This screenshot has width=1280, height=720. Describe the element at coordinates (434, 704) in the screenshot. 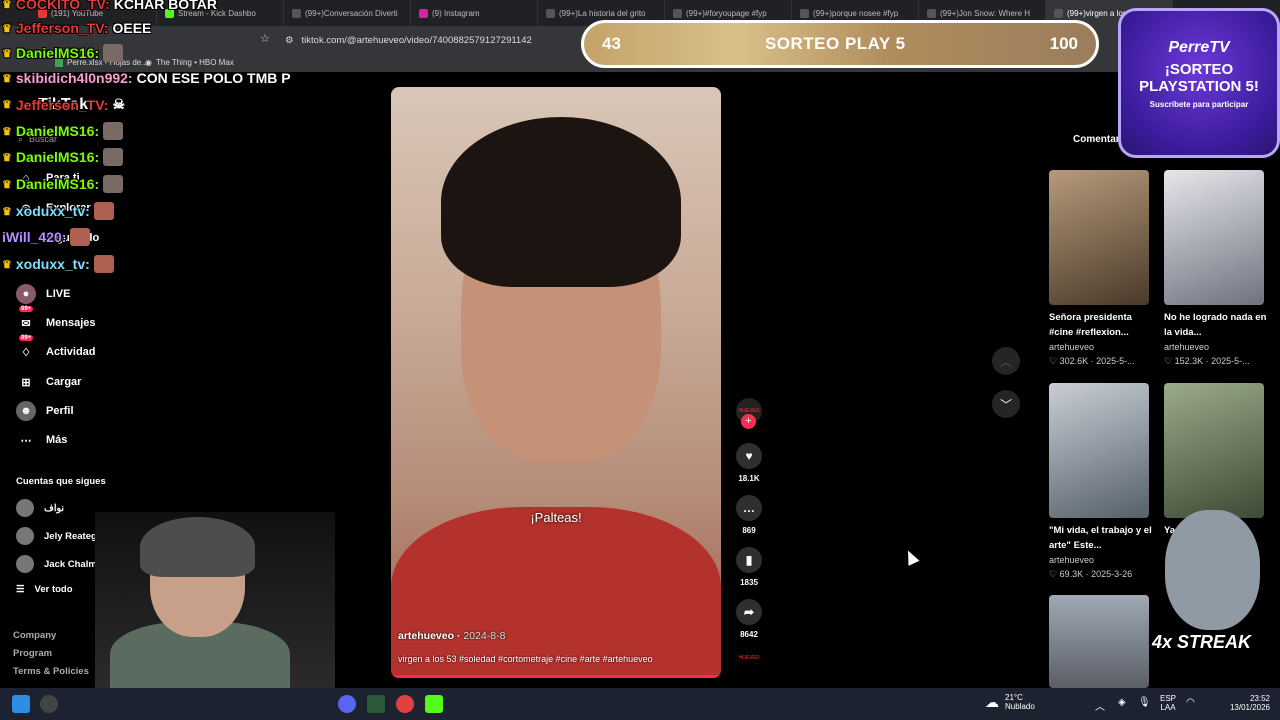

I see `kick-icon` at that location.